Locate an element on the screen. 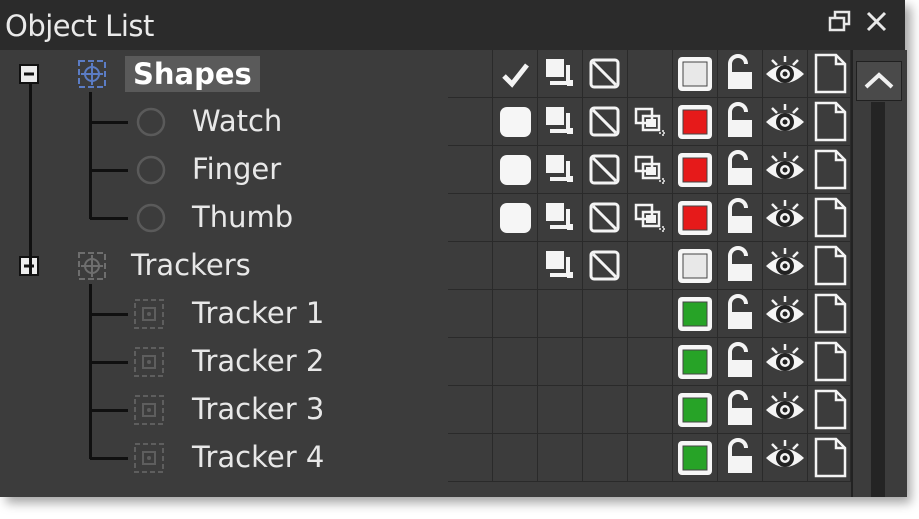  tree-item: Tracker 2 is located at coordinates (224, 362).